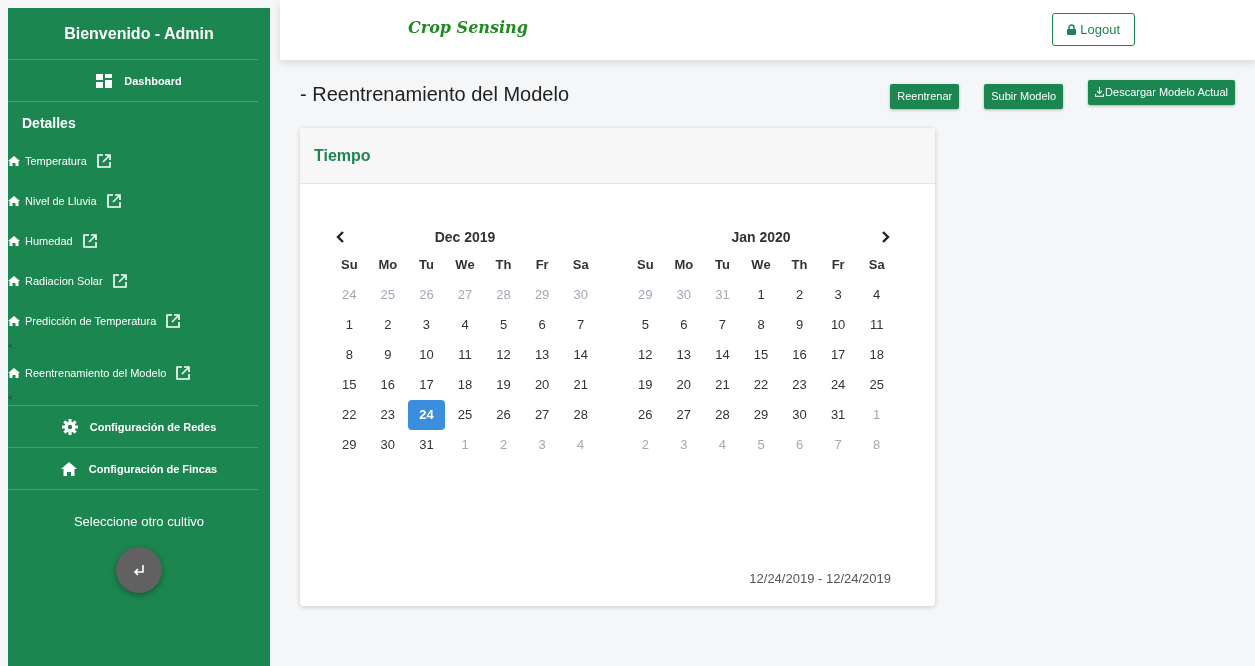  Describe the element at coordinates (139, 80) in the screenshot. I see `dashboard-link: Dashboard` at that location.